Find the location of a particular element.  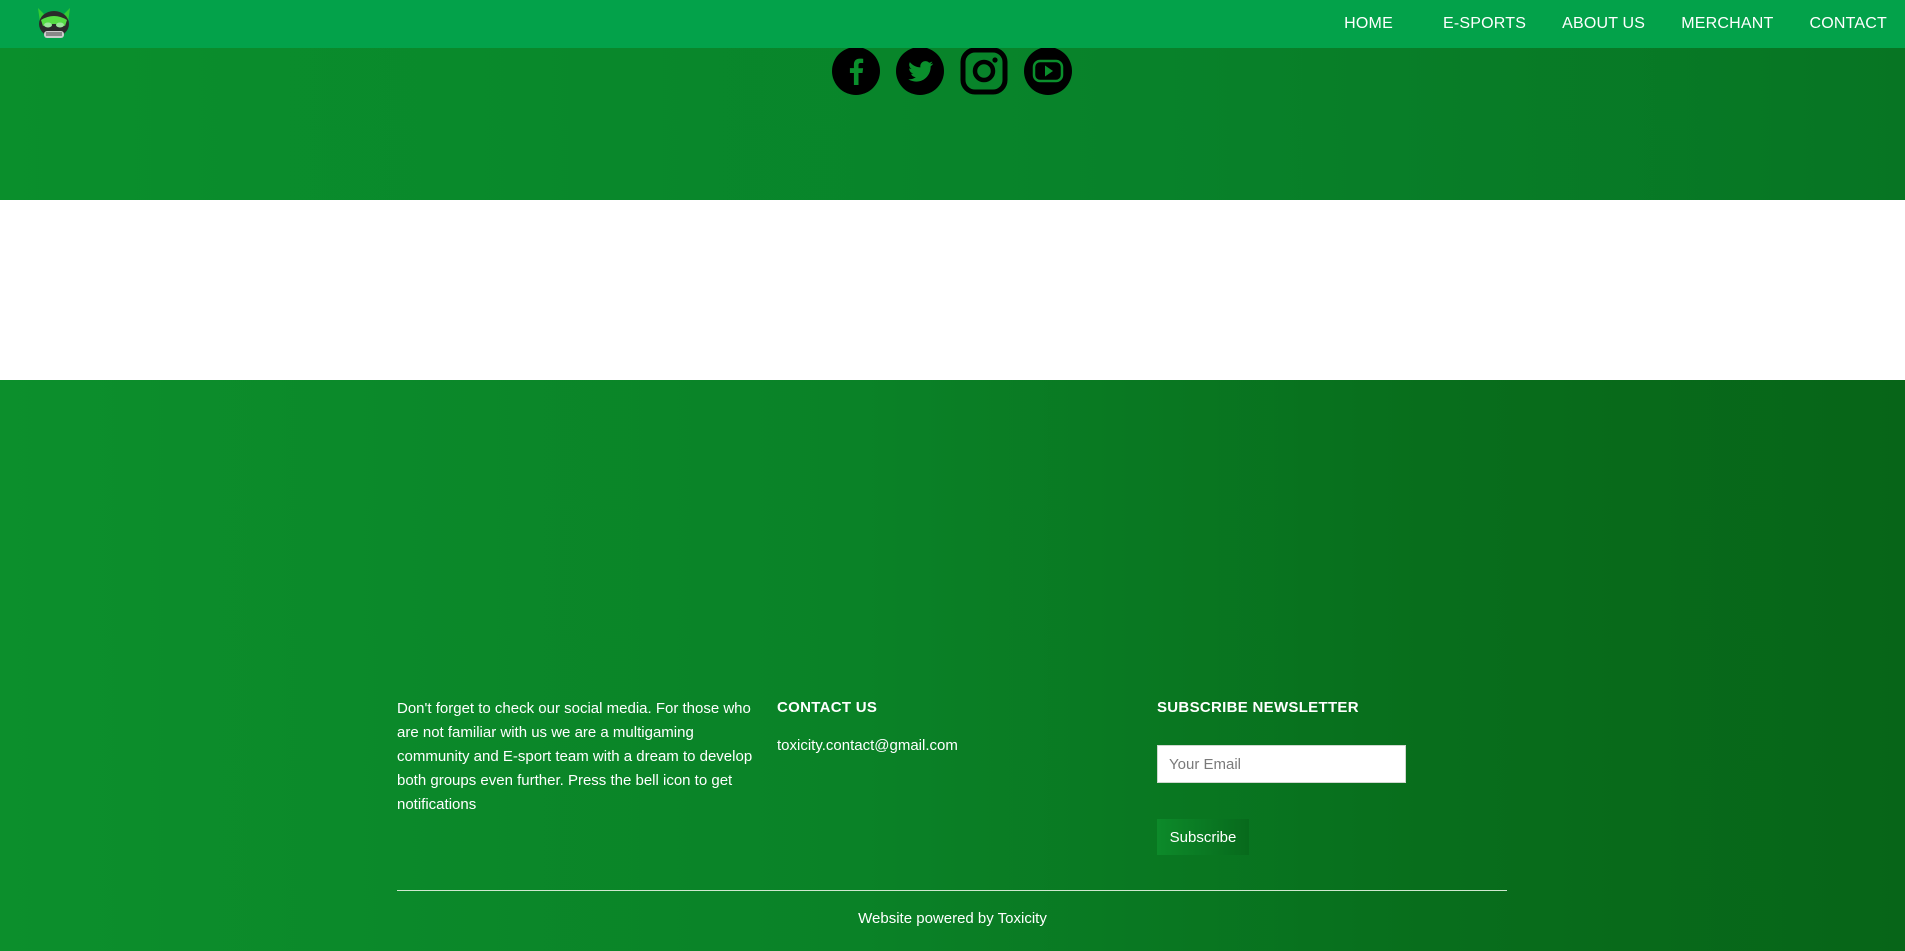

newsletter-heading: SUBSCRIBE NEWSLETTER is located at coordinates (1258, 707).